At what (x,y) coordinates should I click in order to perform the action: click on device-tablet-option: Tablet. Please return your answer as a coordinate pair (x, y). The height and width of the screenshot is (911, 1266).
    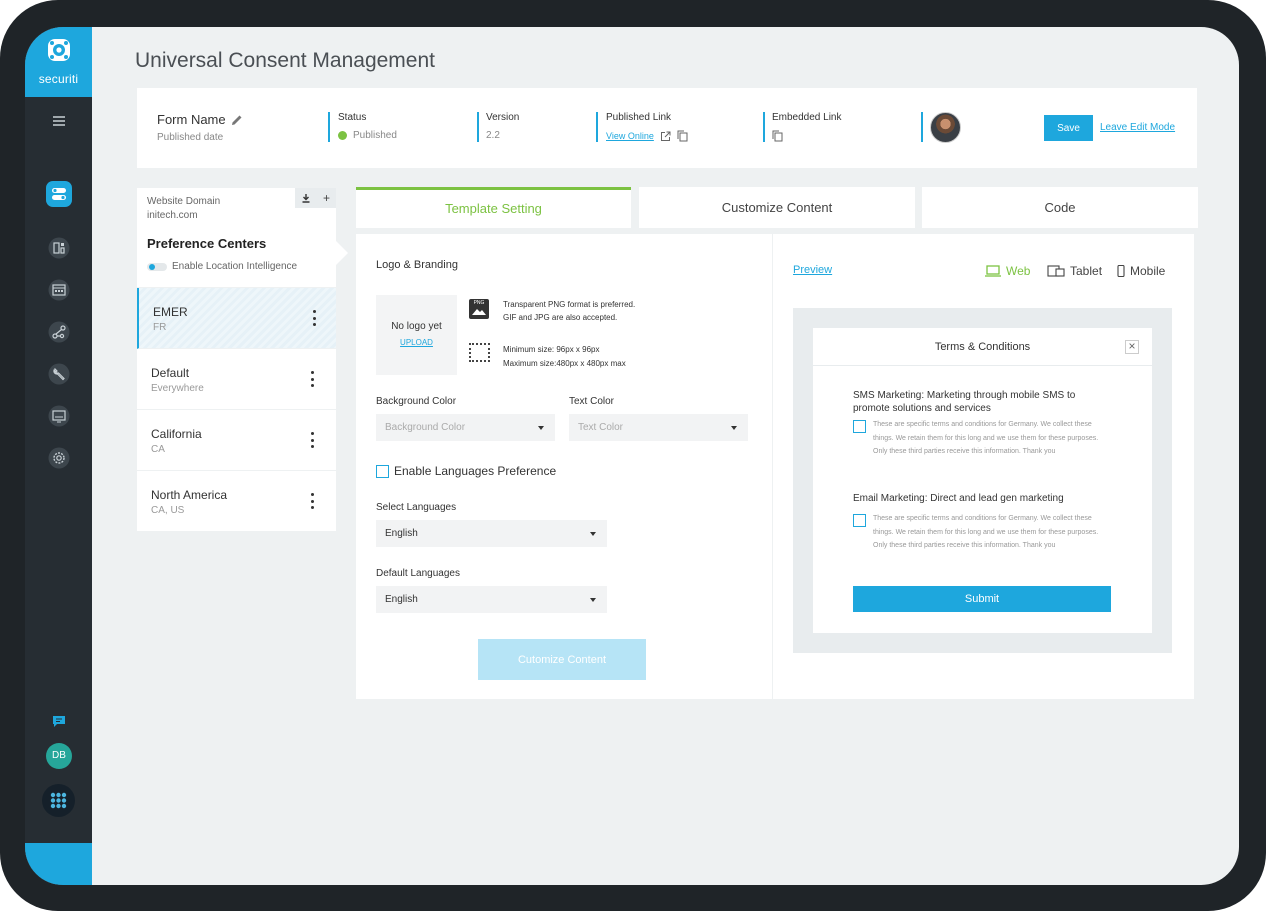
    Looking at the image, I should click on (1074, 271).